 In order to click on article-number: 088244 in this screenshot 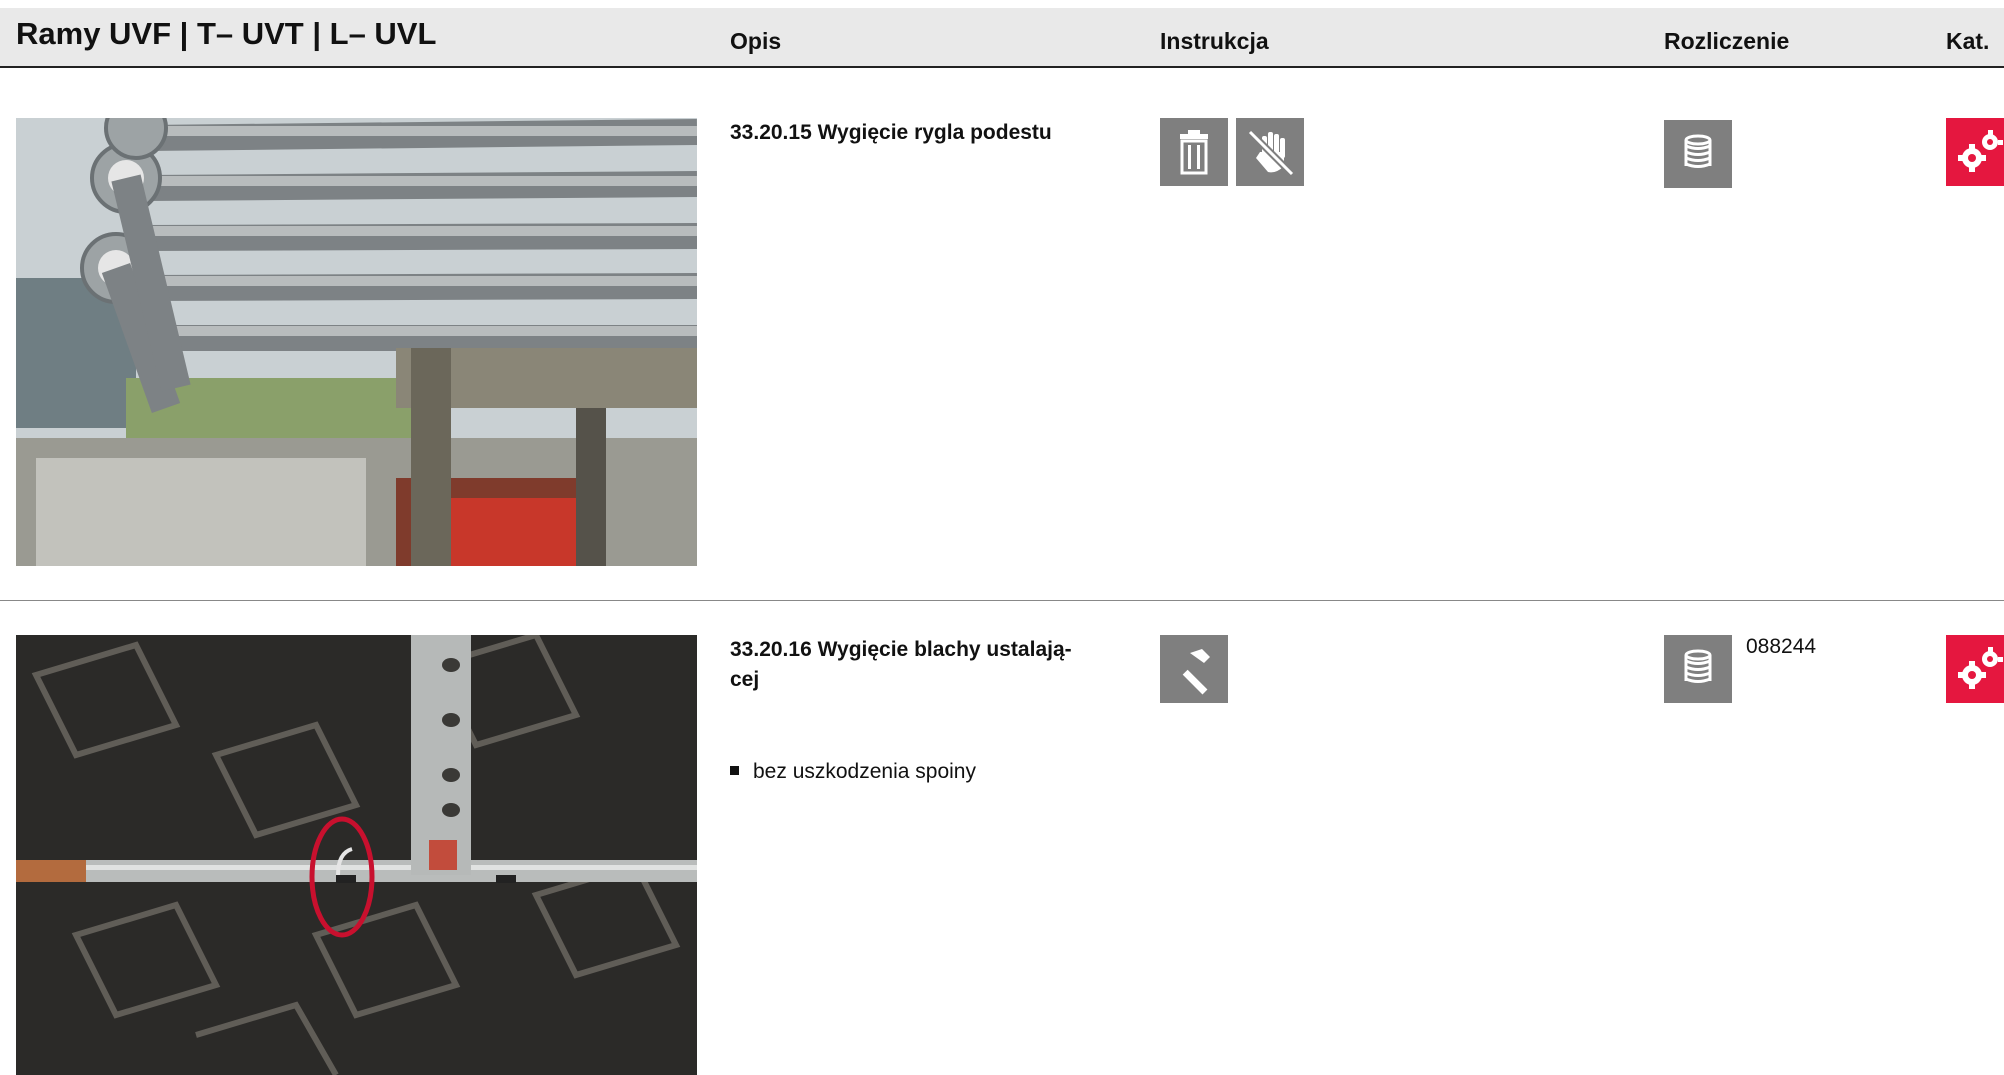, I will do `click(1781, 646)`.